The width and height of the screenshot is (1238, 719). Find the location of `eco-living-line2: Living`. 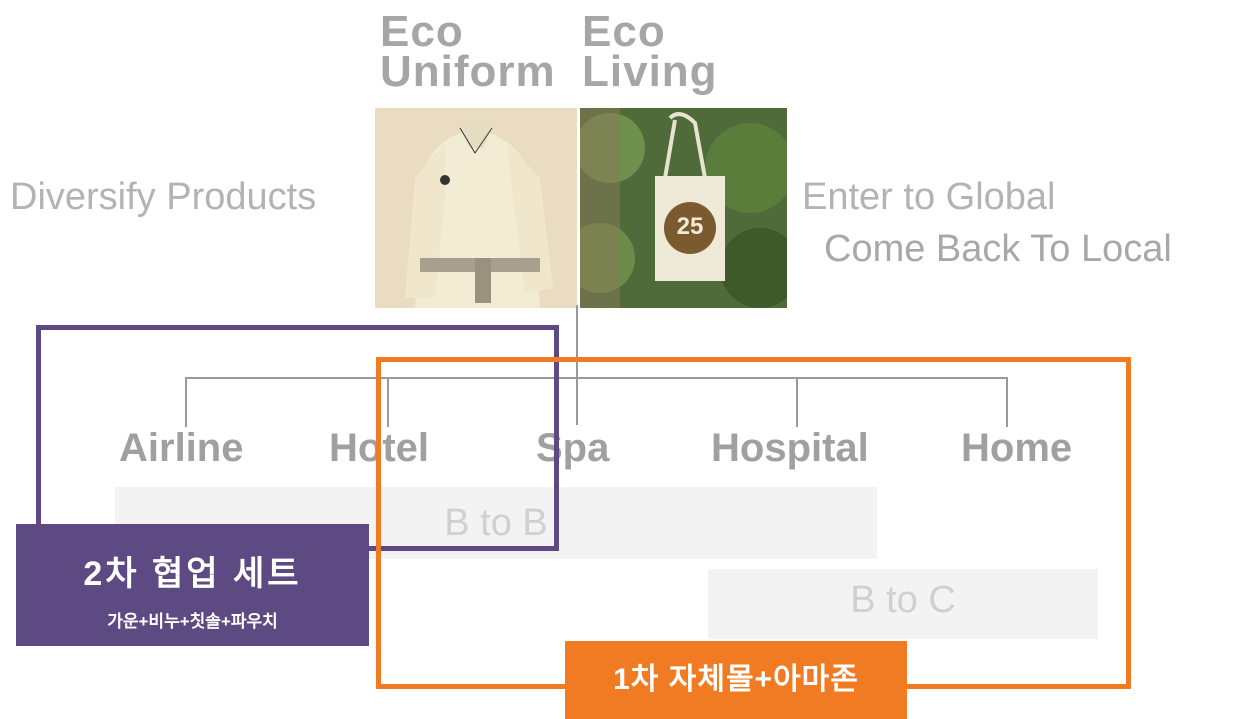

eco-living-line2: Living is located at coordinates (650, 71).